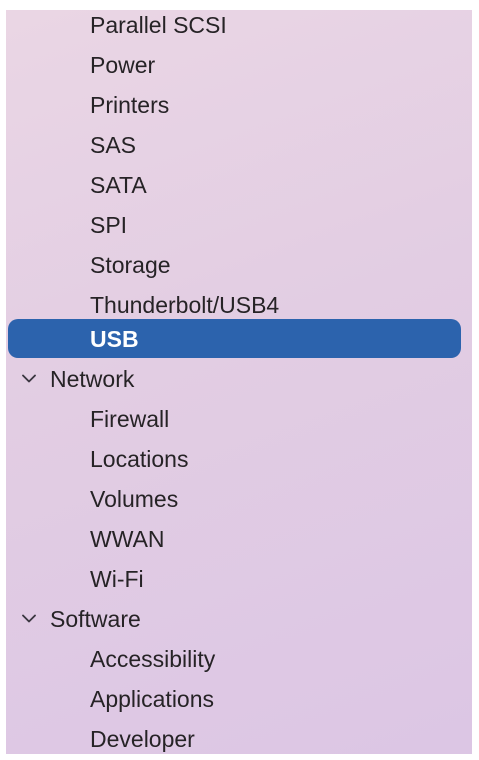 The width and height of the screenshot is (479, 760). I want to click on sidebar-item-developer: Developer, so click(142, 737).